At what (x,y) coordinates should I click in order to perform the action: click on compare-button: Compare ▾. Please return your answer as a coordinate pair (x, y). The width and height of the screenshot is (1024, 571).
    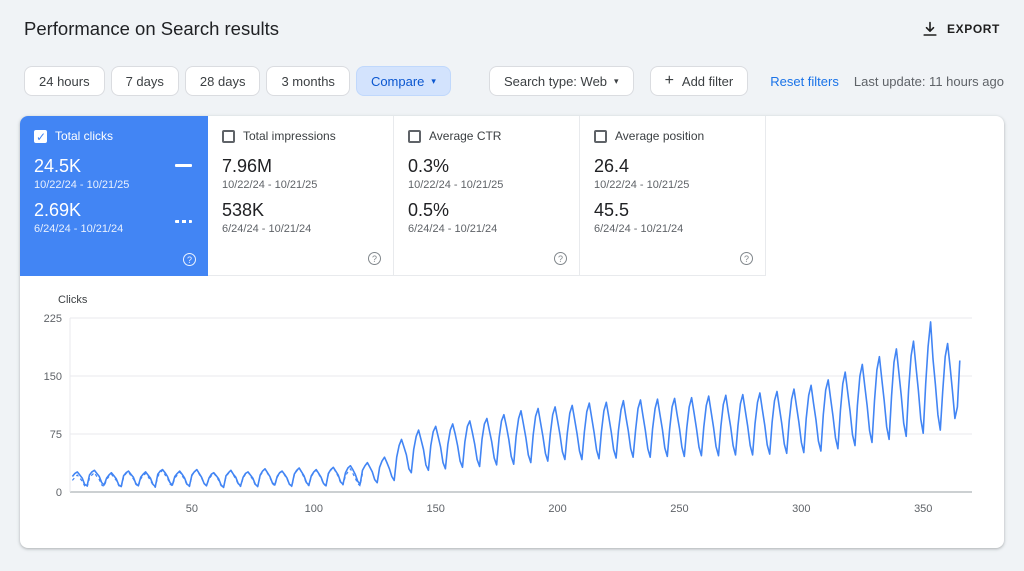
    Looking at the image, I should click on (403, 81).